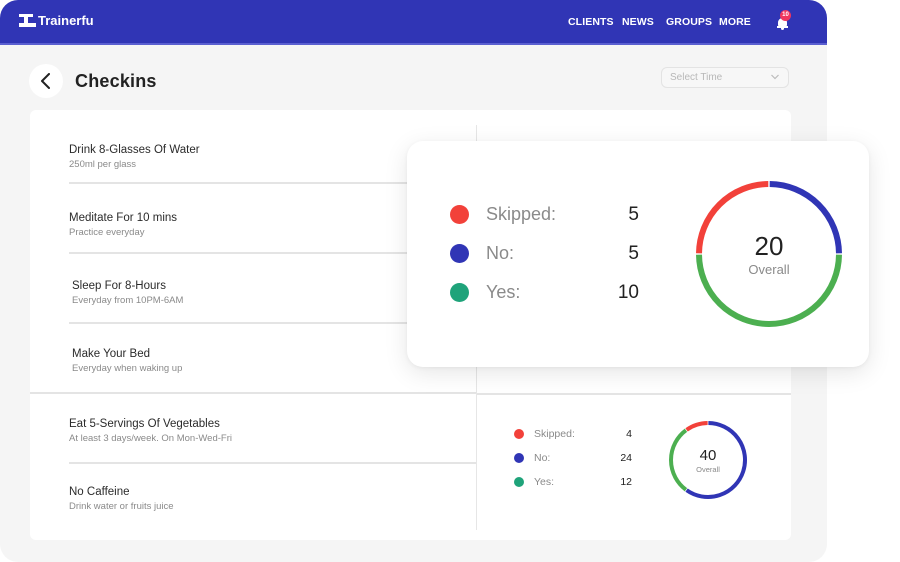  I want to click on donut-chart-small: 40 Overall, so click(708, 460).